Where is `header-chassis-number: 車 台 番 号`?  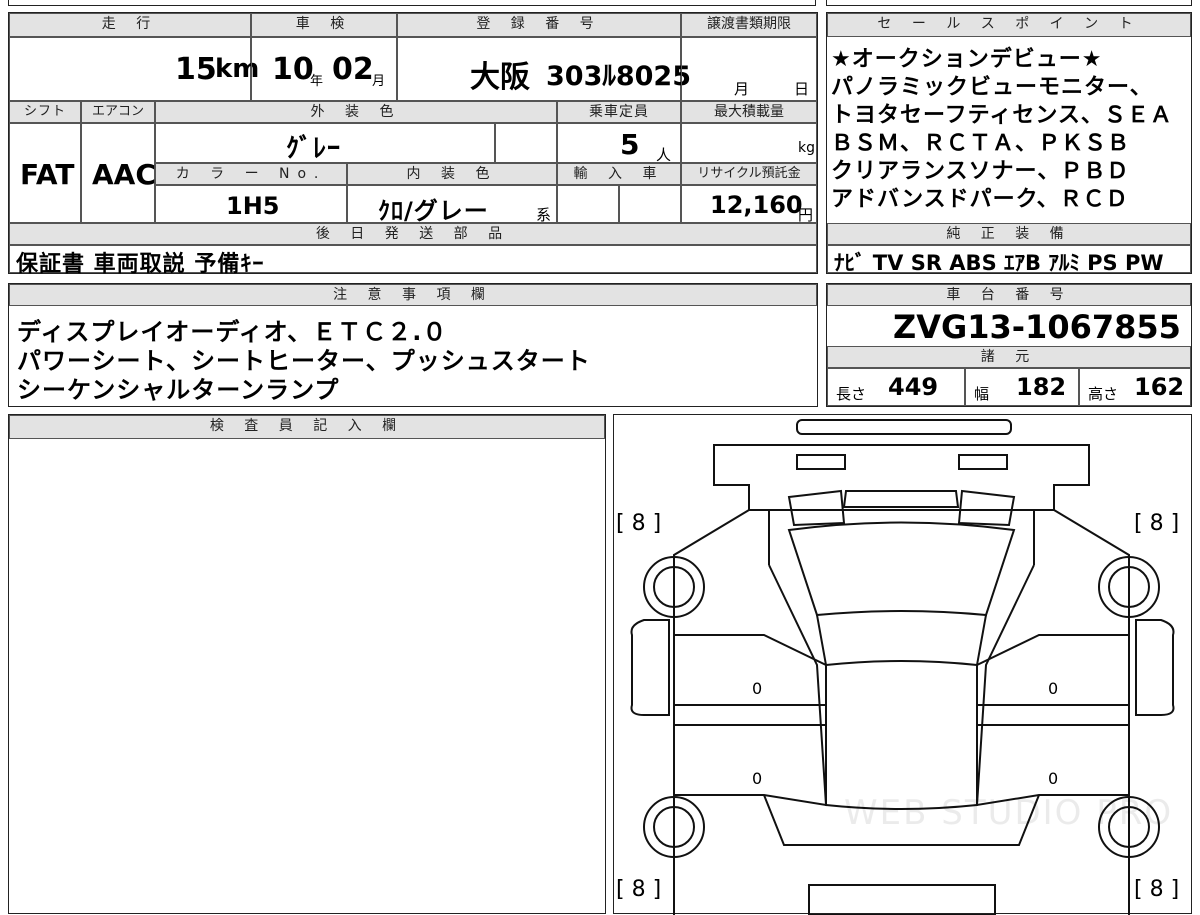
header-chassis-number: 車 台 番 号 is located at coordinates (1009, 295).